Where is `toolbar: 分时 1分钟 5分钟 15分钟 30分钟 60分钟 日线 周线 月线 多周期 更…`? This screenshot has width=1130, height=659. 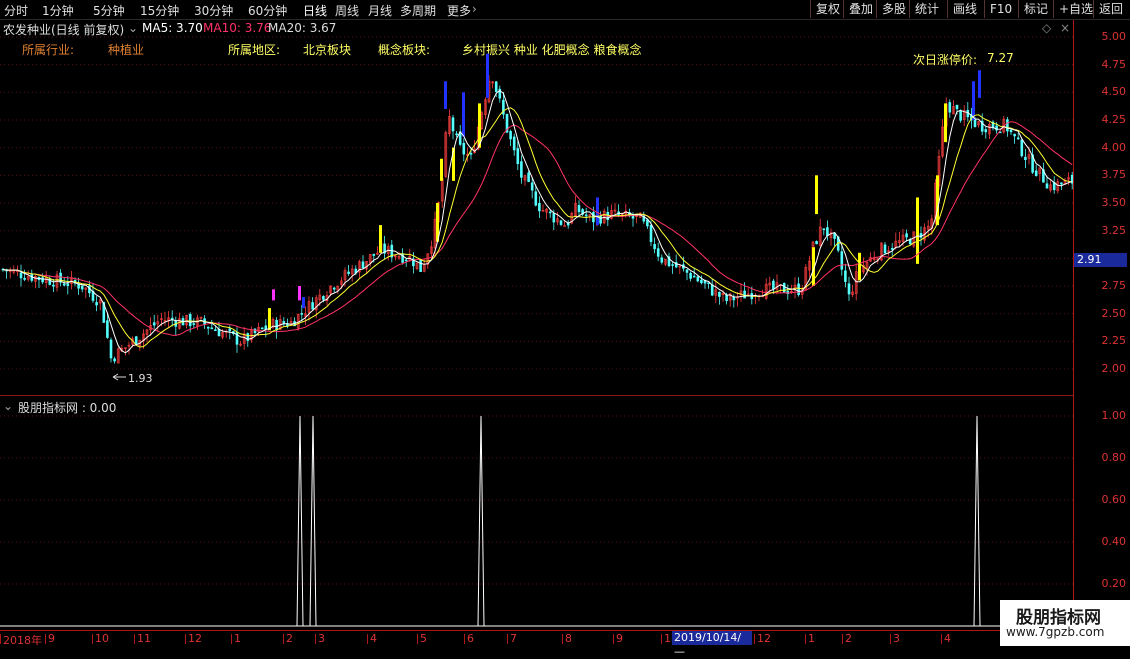 toolbar: 分时 1分钟 5分钟 15分钟 30分钟 60分钟 日线 周线 月线 多周期 更… is located at coordinates (565, 10).